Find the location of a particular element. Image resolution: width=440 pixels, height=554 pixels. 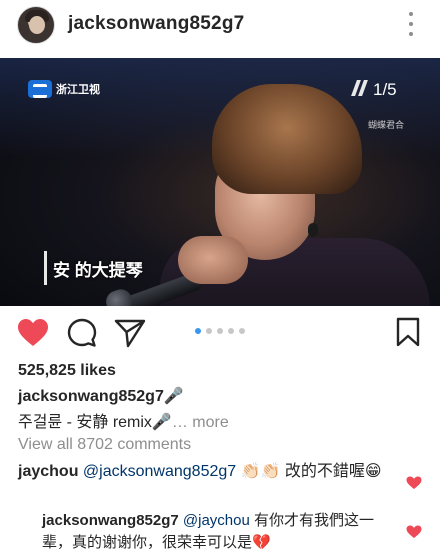

comment-like-heart-icon is located at coordinates (414, 483).